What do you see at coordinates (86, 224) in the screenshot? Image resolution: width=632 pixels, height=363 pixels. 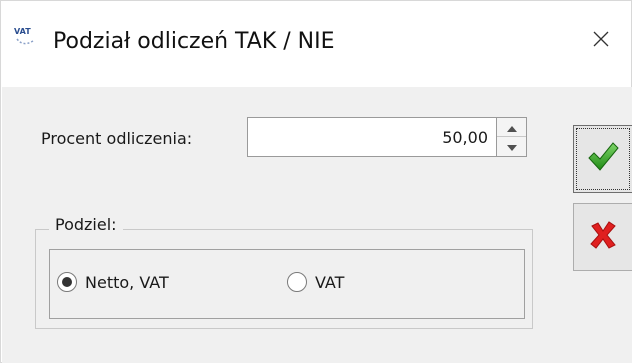 I see `split-group-label: Podziel:` at bounding box center [86, 224].